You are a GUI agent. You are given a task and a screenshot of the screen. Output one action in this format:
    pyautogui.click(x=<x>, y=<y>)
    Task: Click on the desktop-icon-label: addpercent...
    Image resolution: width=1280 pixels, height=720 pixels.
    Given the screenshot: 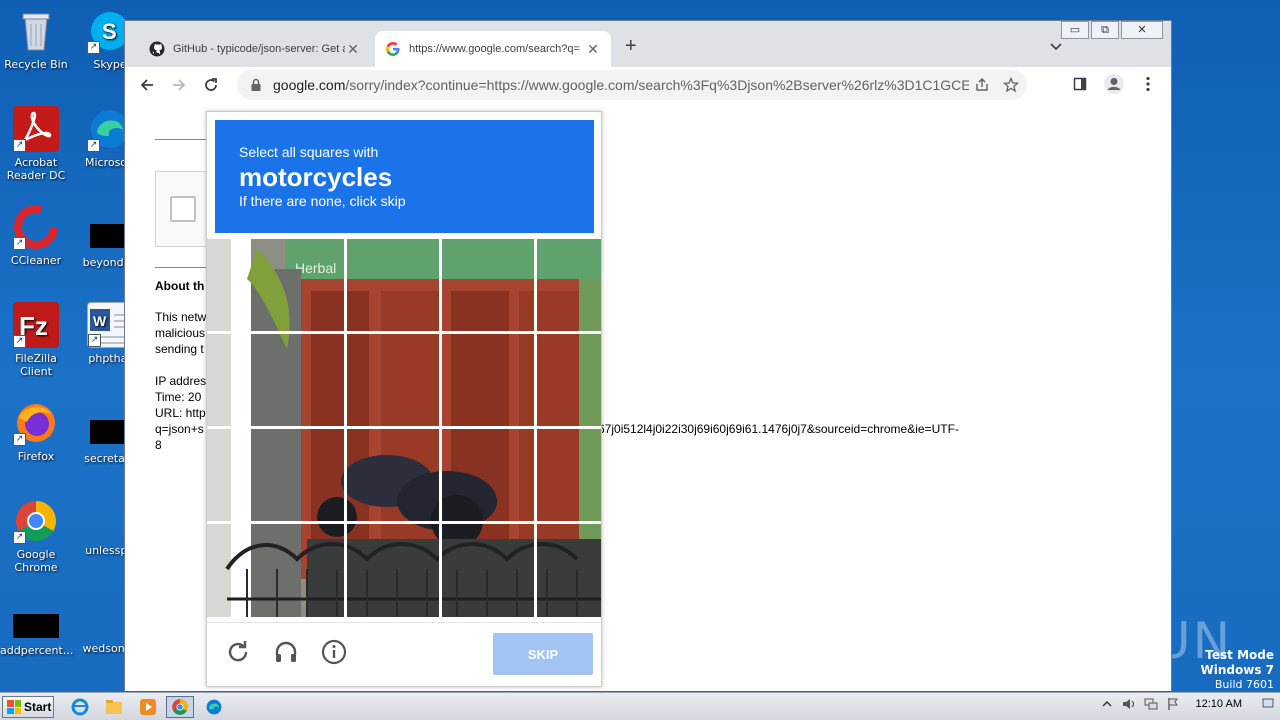 What is the action you would take?
    pyautogui.click(x=37, y=650)
    